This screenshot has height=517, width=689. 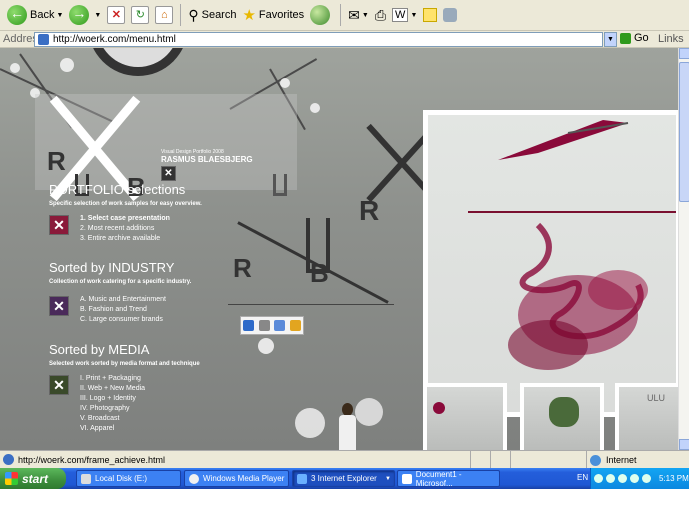 What do you see at coordinates (112, 429) in the screenshot?
I see `list-item-link: VI. Apparel` at bounding box center [112, 429].